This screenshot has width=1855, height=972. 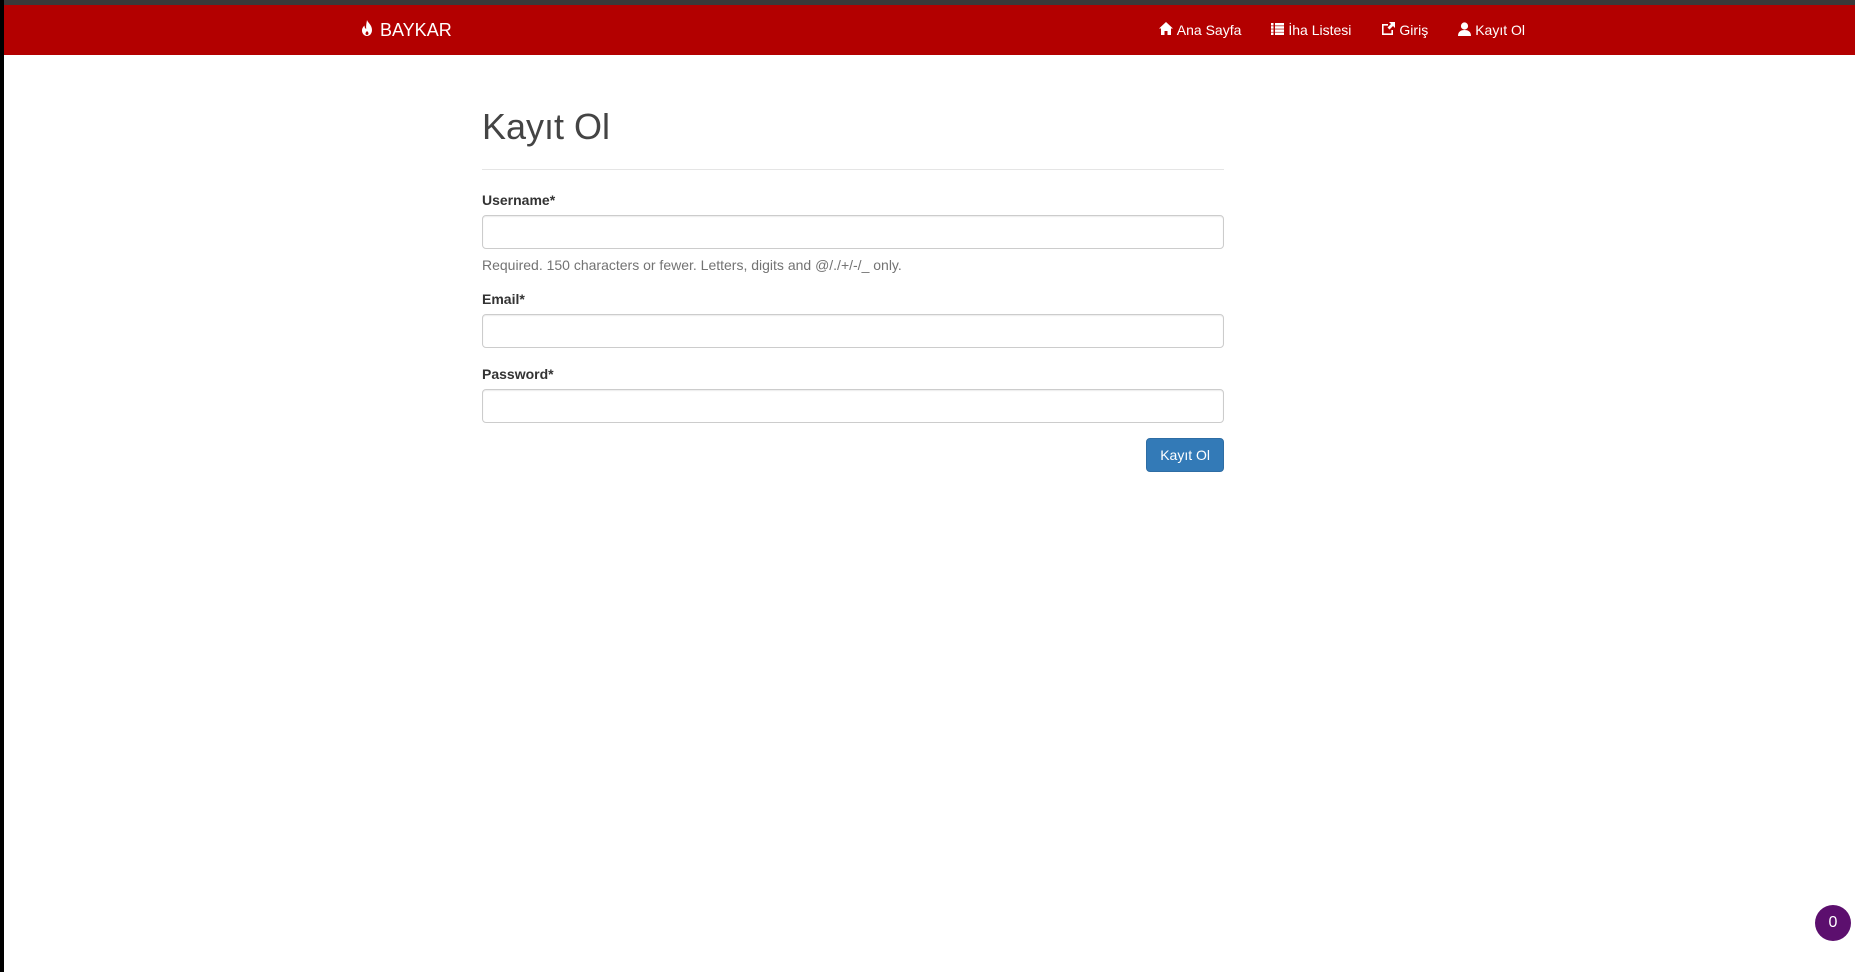 What do you see at coordinates (1209, 30) in the screenshot?
I see `nav-item-label: Ana Sayfa` at bounding box center [1209, 30].